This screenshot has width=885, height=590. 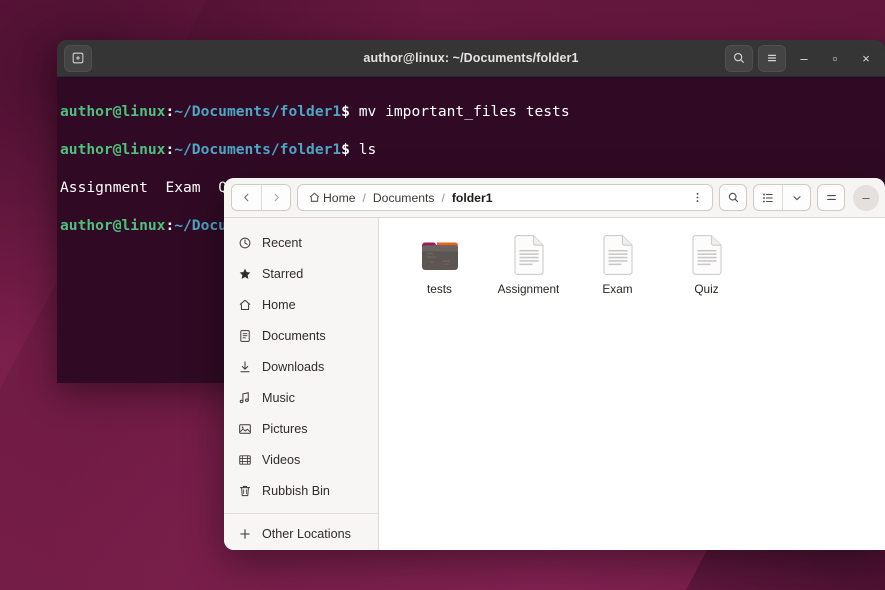 What do you see at coordinates (471, 58) in the screenshot?
I see `terminal-titlebar: author@linux: ~/Documents/folder1 – ▫ ×` at bounding box center [471, 58].